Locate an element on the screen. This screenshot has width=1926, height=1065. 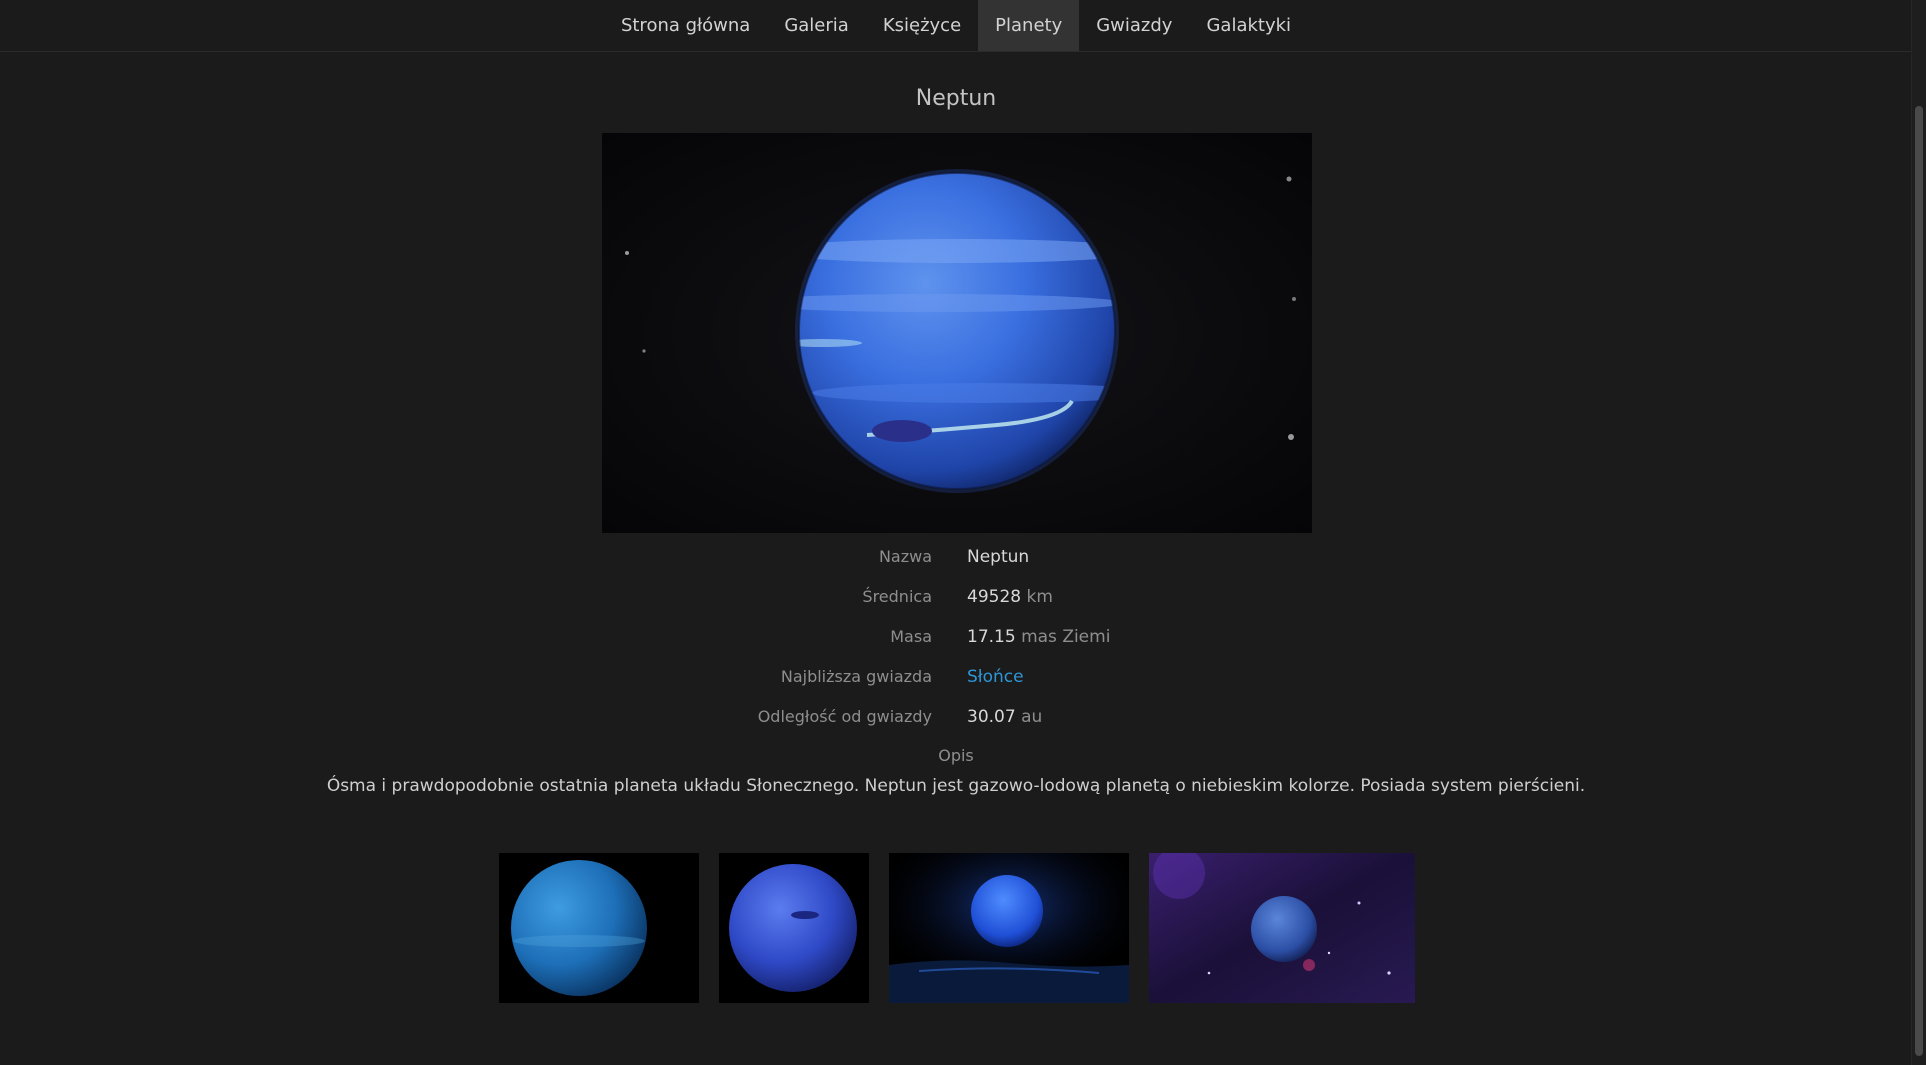
distance-label: Odległość od gwiazdy is located at coordinates (844, 716).